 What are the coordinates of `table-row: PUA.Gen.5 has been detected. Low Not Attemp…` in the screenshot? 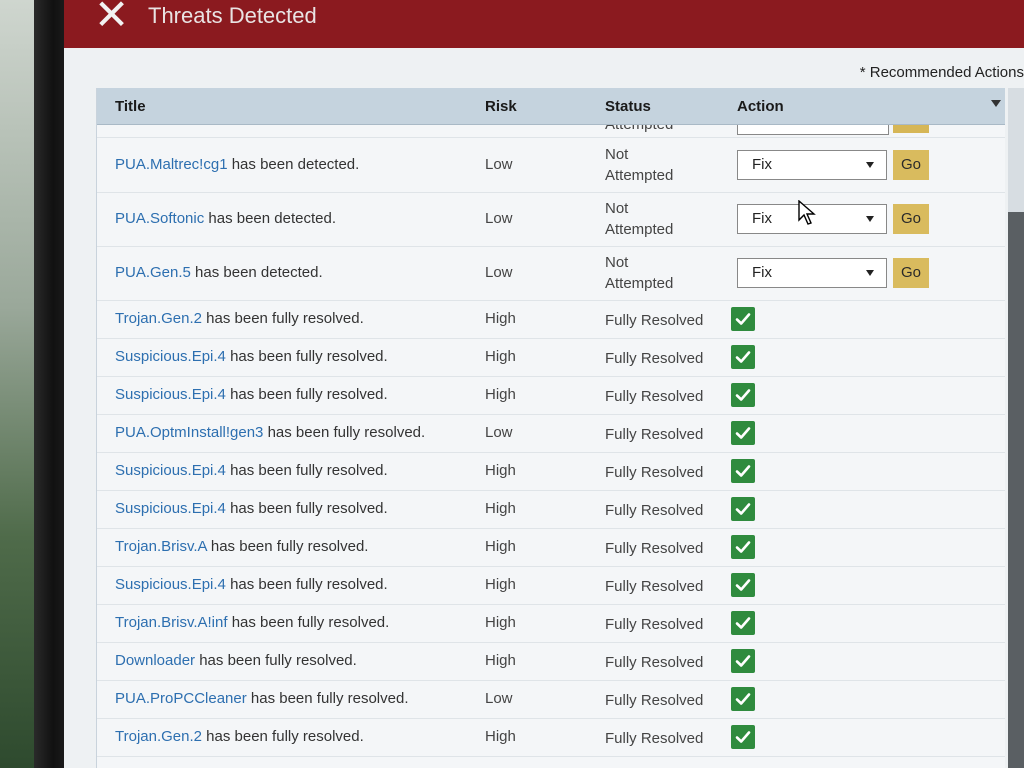 It's located at (551, 273).